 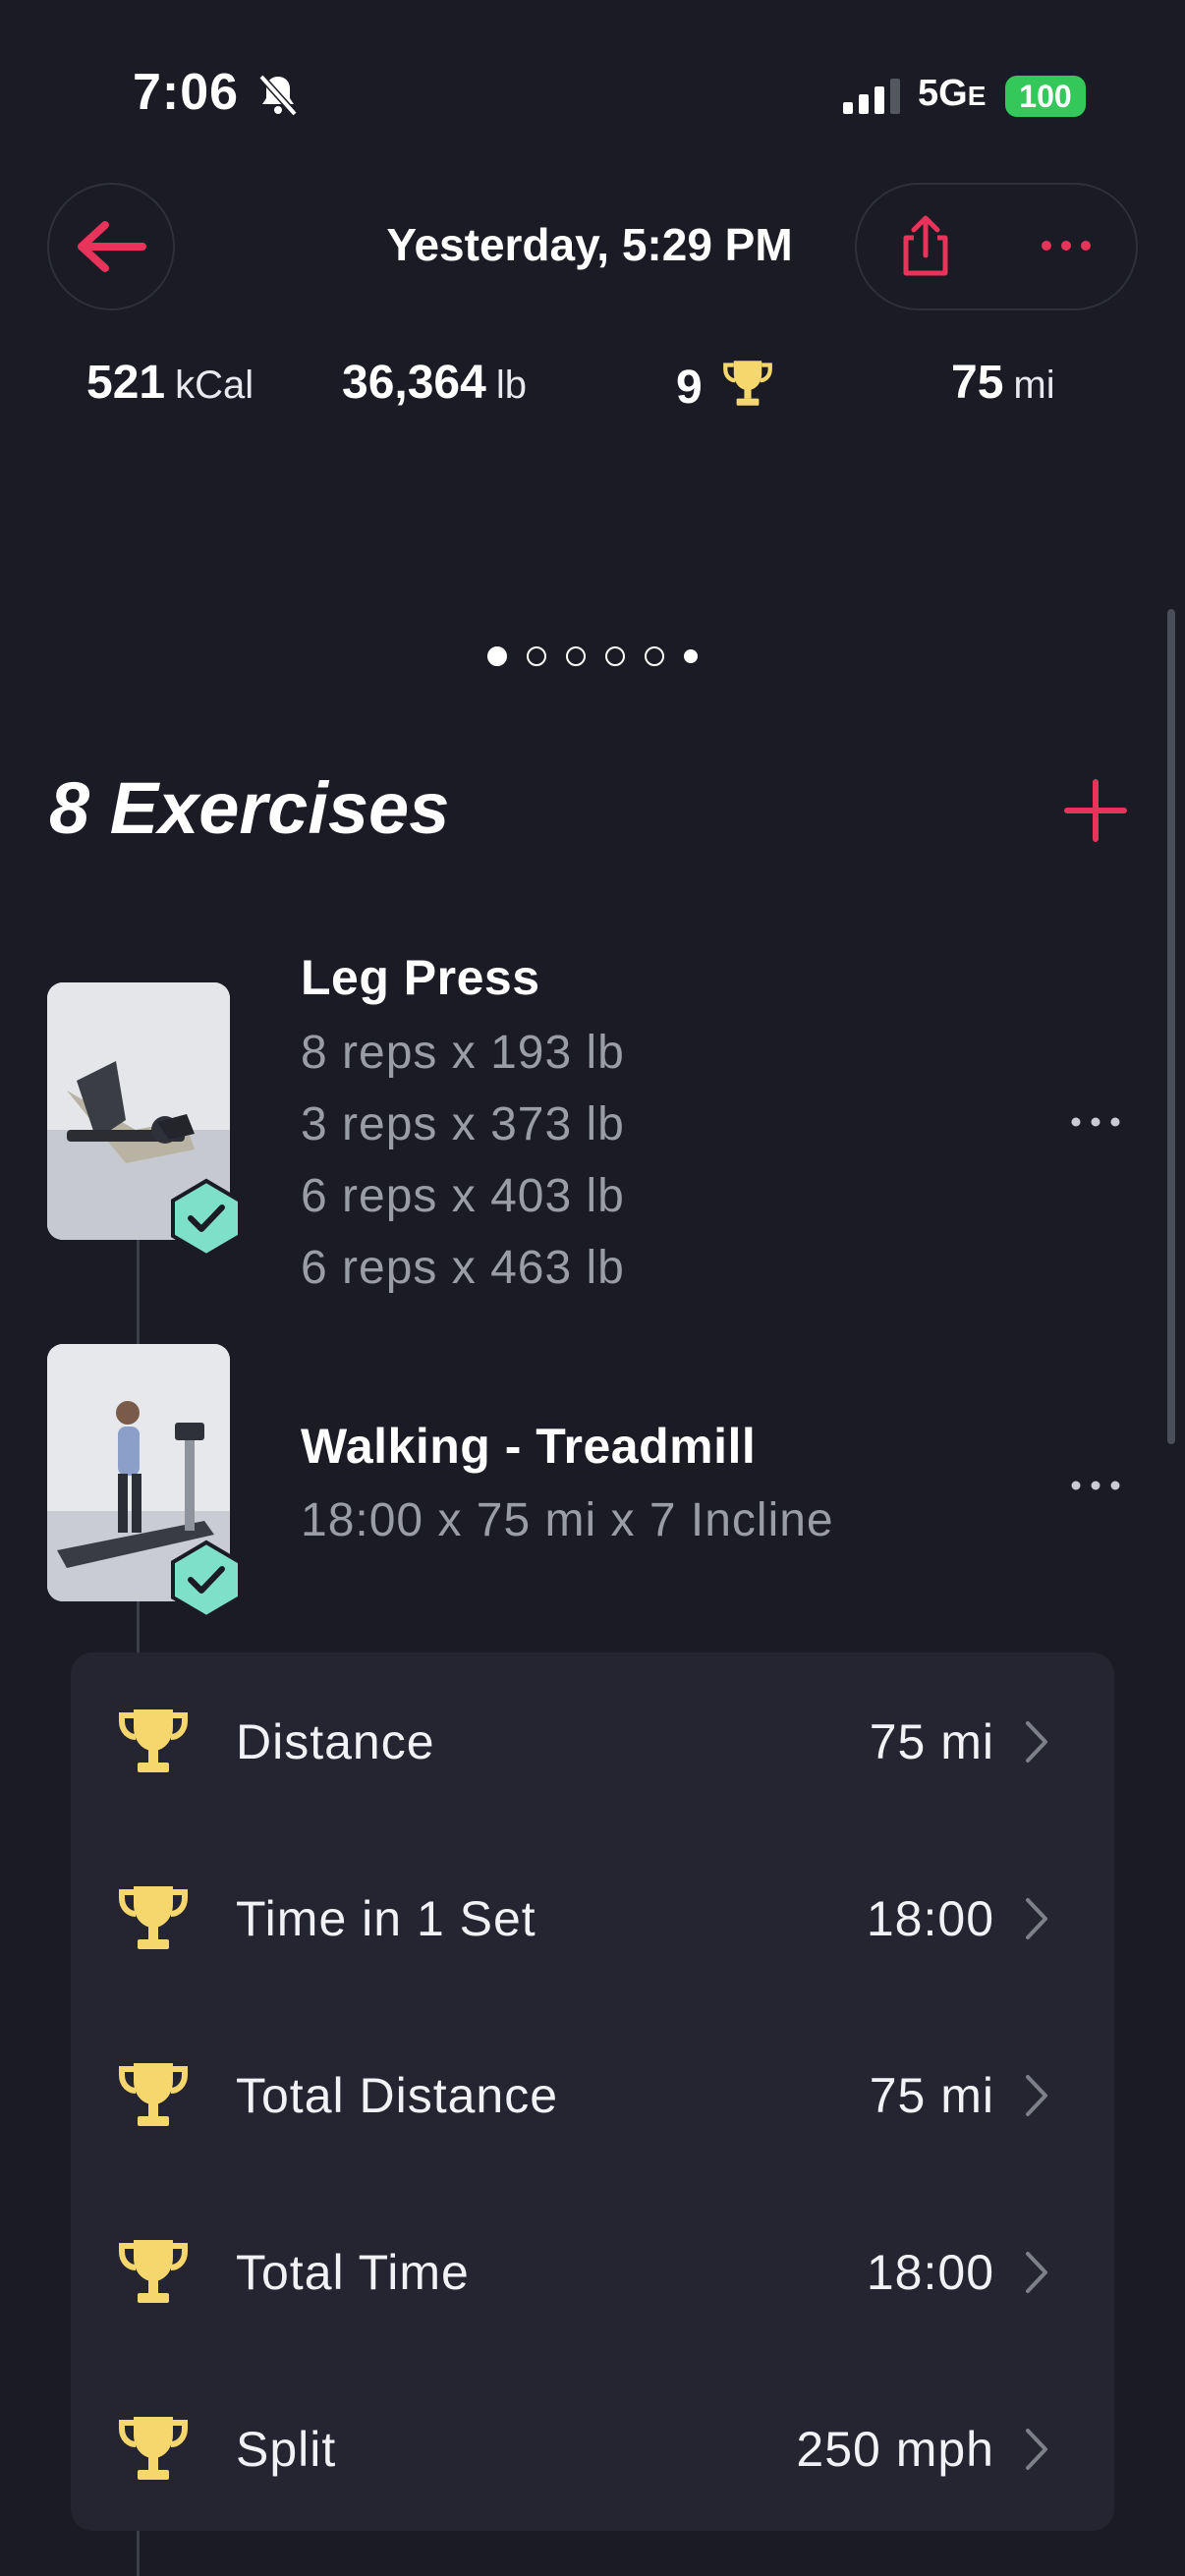 I want to click on stat-calories: 521 kCal, so click(x=170, y=383).